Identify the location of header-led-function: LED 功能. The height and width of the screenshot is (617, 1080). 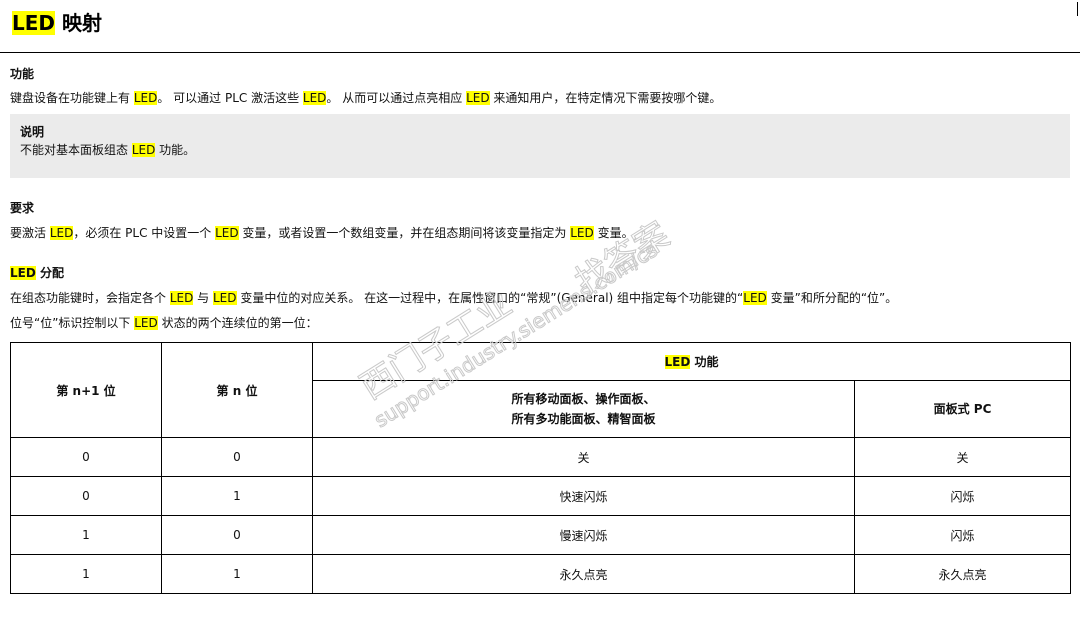
(691, 361).